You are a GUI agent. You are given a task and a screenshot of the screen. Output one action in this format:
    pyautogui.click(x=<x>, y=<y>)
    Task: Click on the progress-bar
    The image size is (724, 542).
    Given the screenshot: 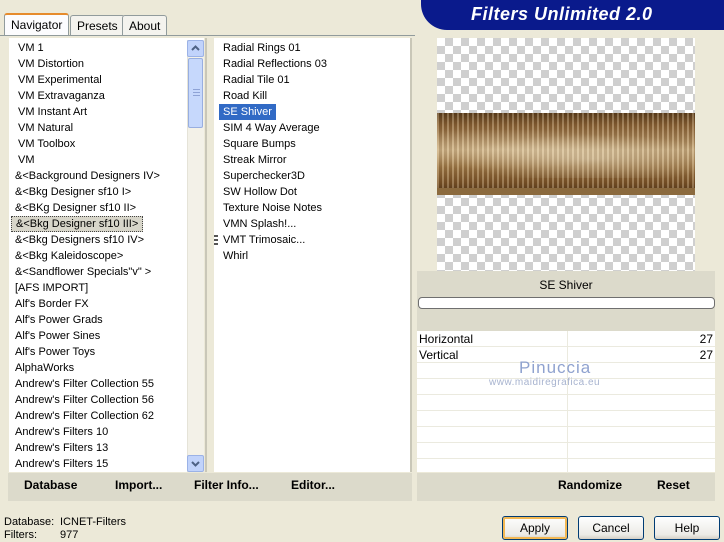 What is the action you would take?
    pyautogui.click(x=566, y=303)
    